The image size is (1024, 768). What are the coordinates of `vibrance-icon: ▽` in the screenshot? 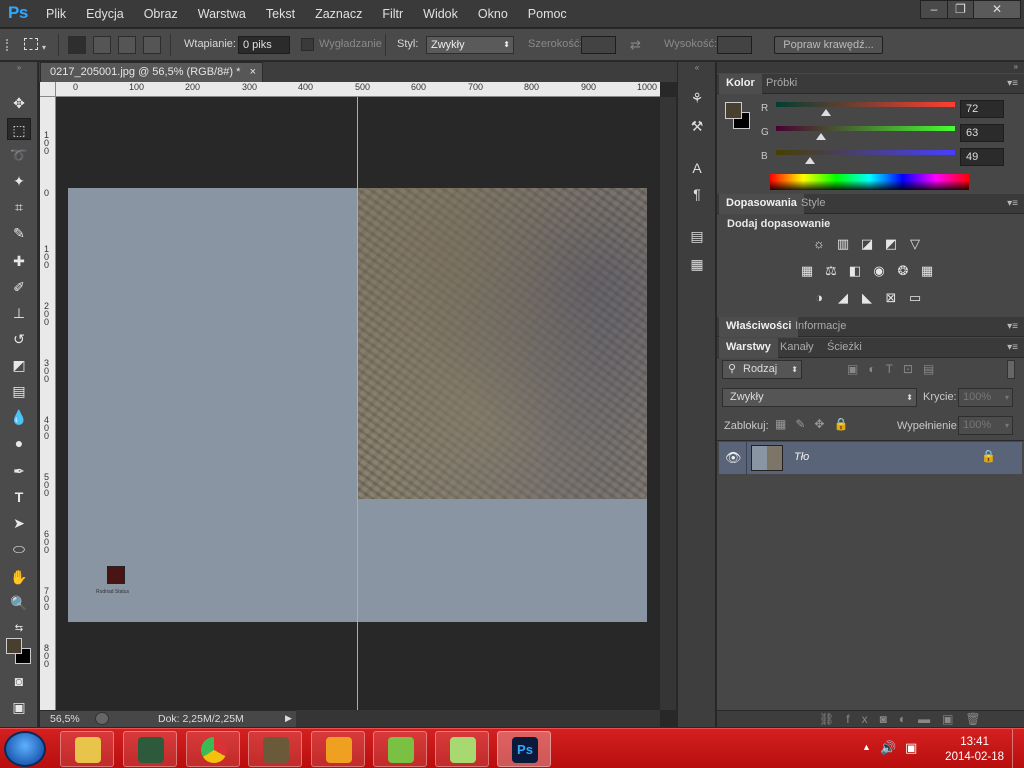 It's located at (915, 244).